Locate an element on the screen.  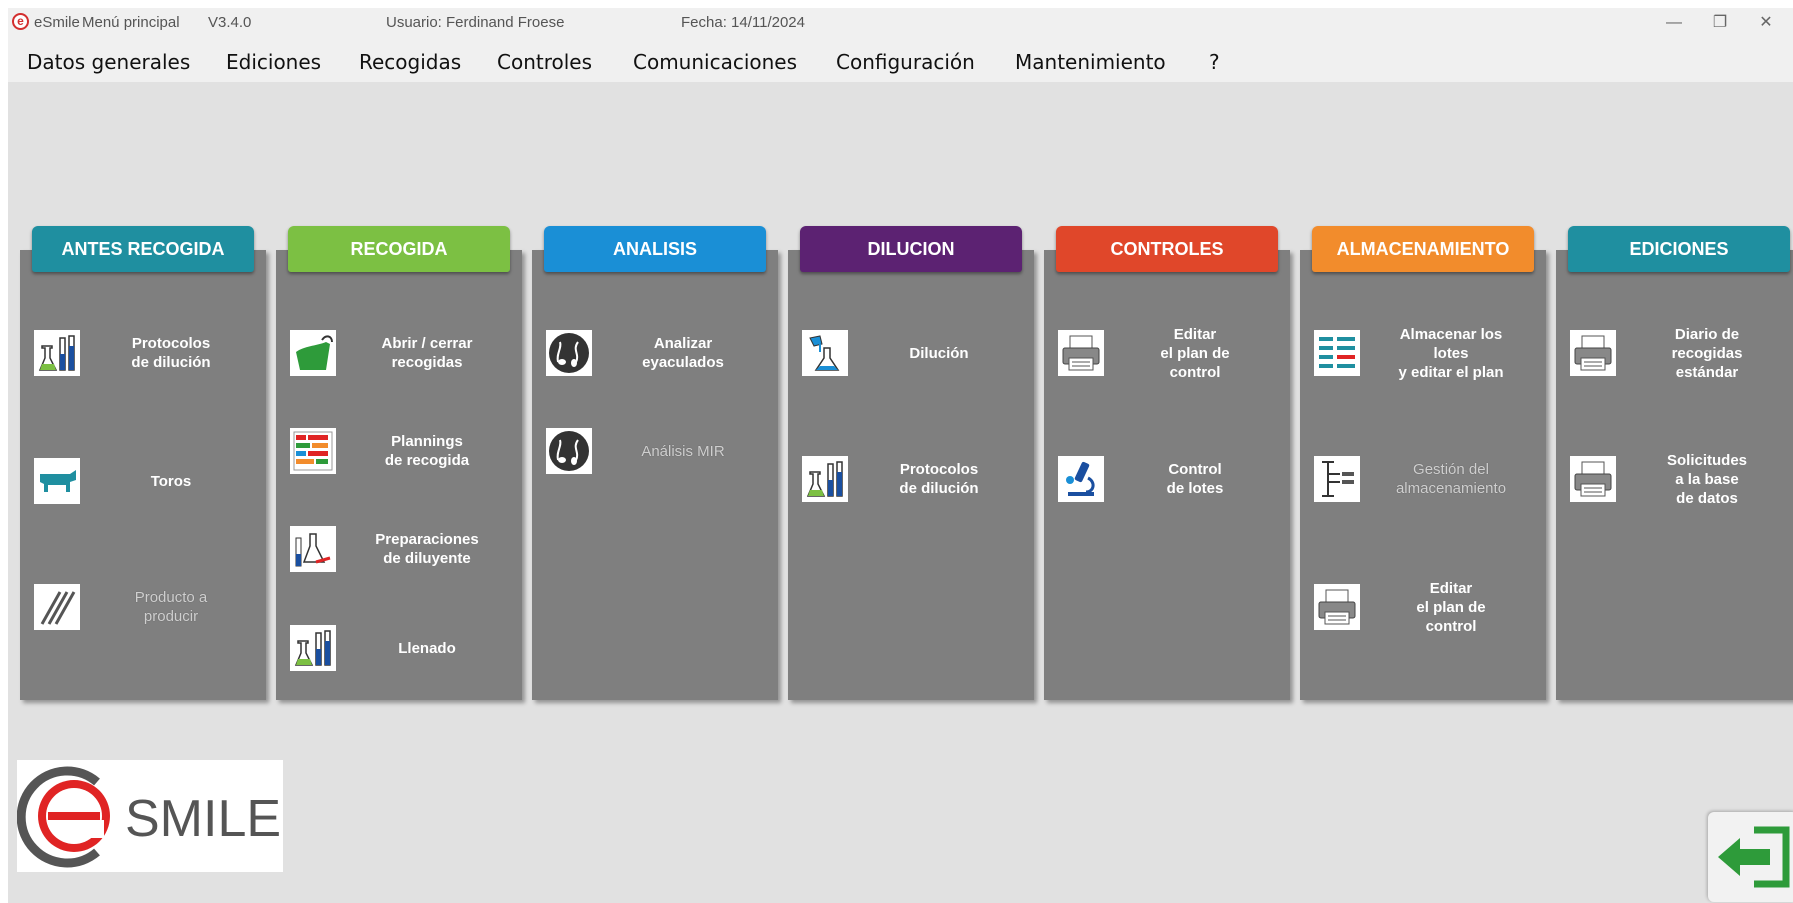
planning-grid-icon is located at coordinates (313, 451).